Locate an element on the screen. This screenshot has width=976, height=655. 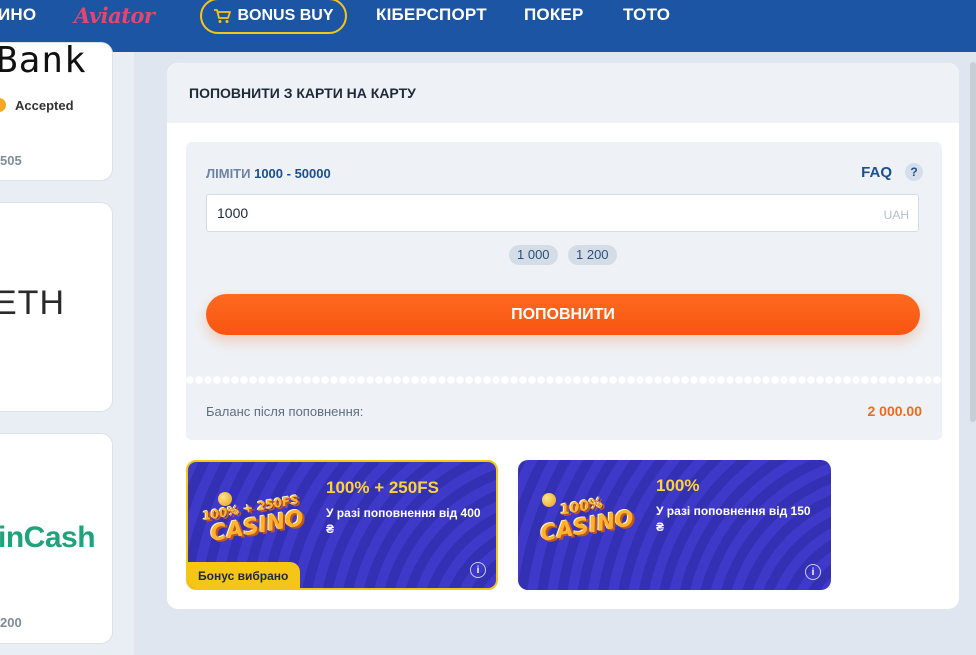
amount-chip: 1 200 is located at coordinates (592, 255).